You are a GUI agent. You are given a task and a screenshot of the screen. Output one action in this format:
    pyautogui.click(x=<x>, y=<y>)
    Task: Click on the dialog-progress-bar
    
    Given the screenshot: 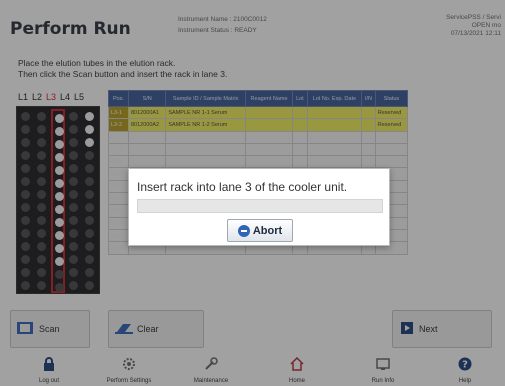 What is the action you would take?
    pyautogui.click(x=260, y=206)
    